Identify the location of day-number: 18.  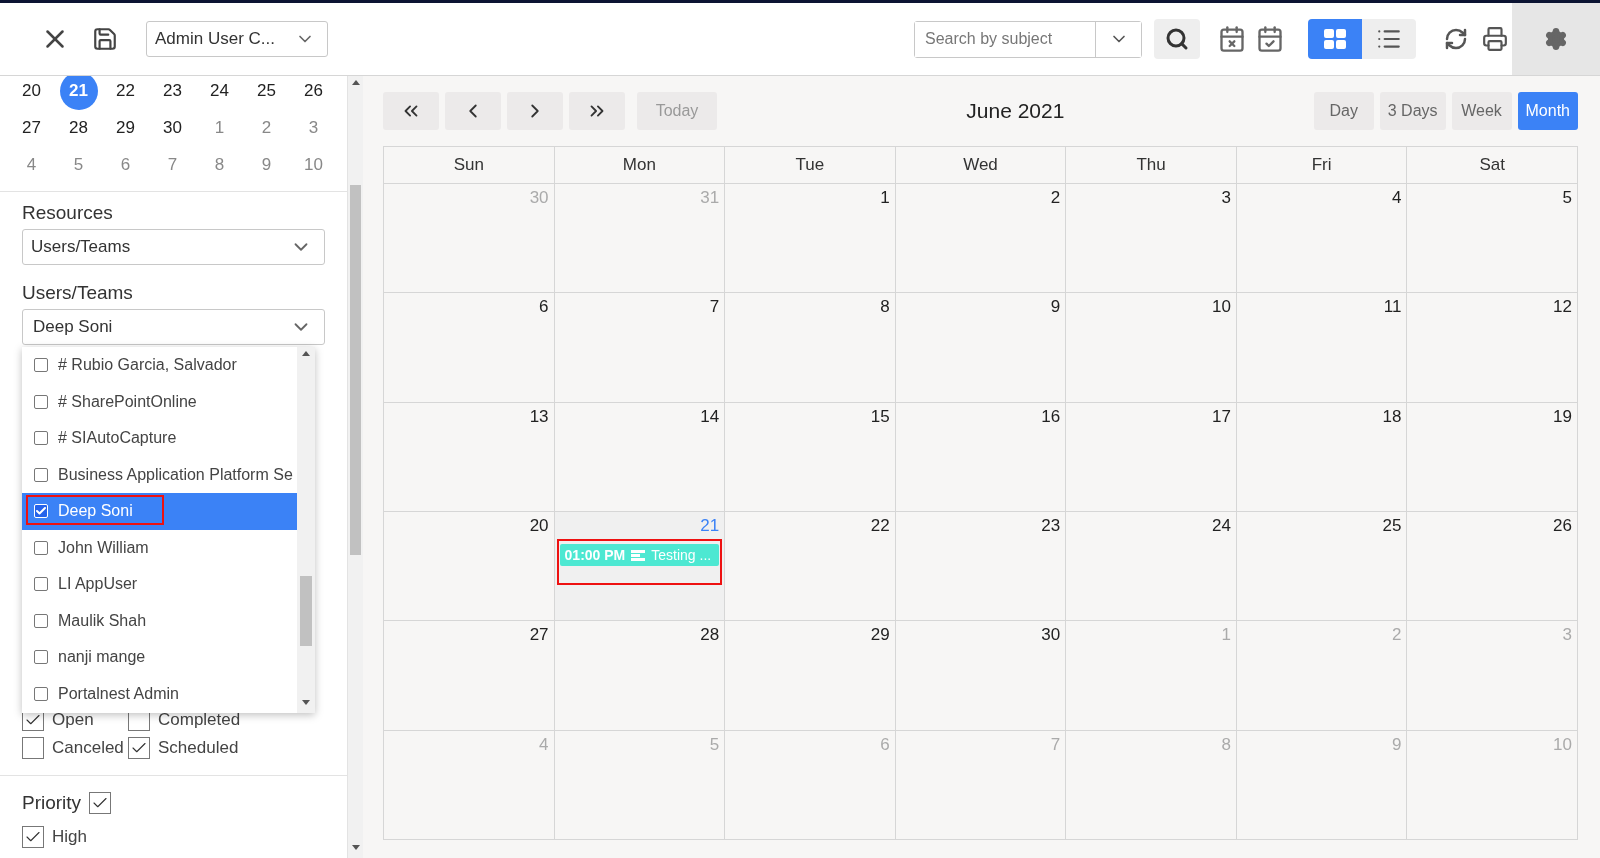
(1392, 416).